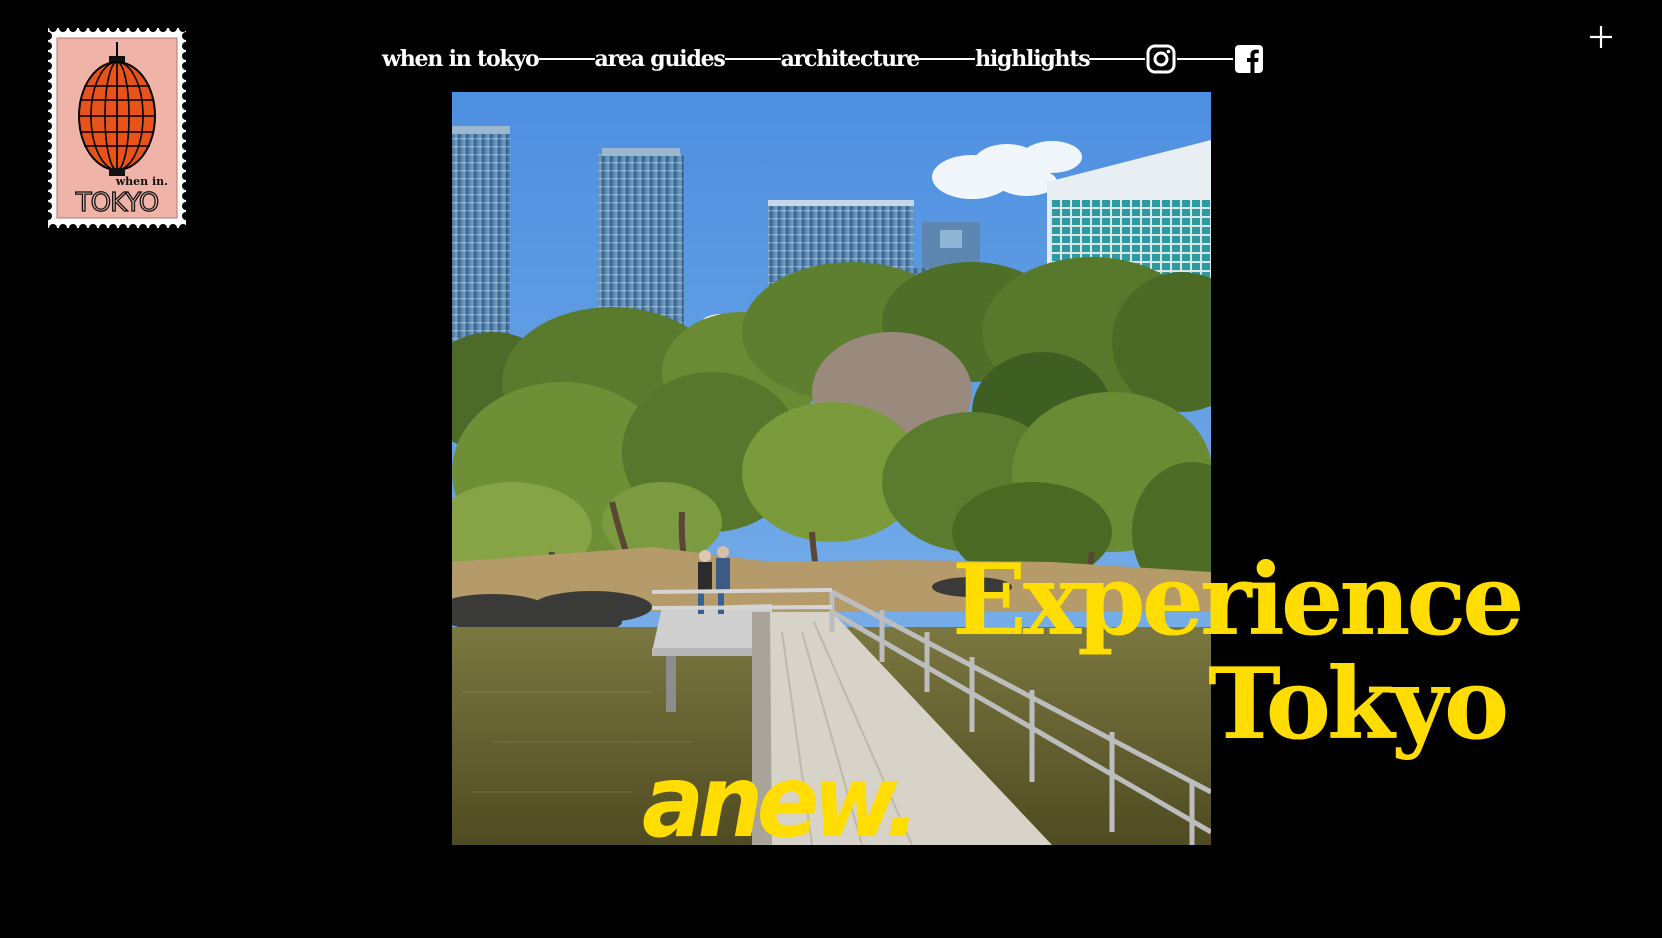  Describe the element at coordinates (1358, 704) in the screenshot. I see `hero-headline-line2: Tokyo` at that location.